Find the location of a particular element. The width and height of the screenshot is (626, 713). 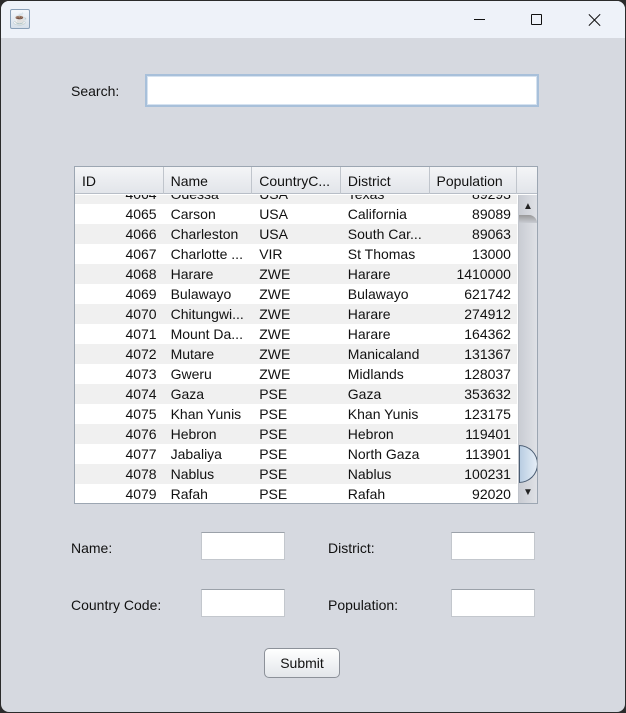

cell-district: North Gaza is located at coordinates (385, 454).